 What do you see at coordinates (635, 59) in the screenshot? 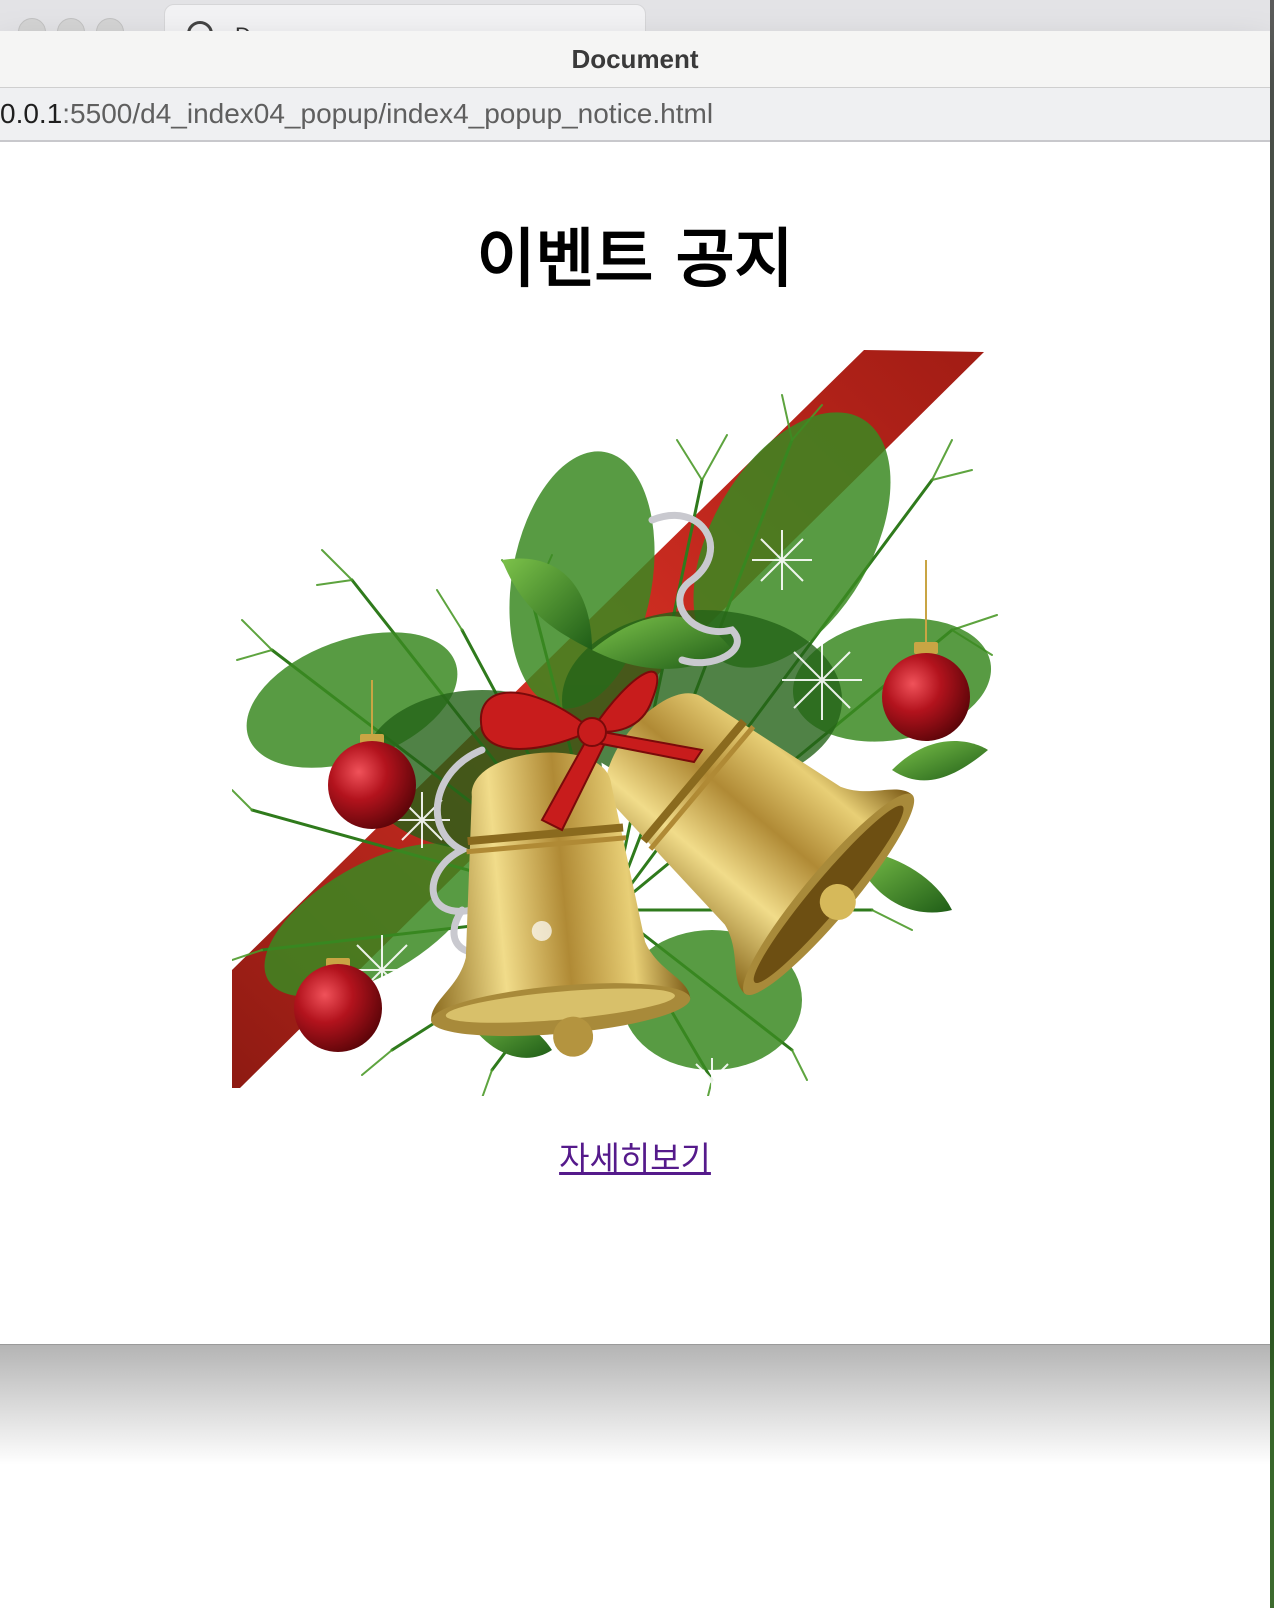
I see `window-title: Document` at bounding box center [635, 59].